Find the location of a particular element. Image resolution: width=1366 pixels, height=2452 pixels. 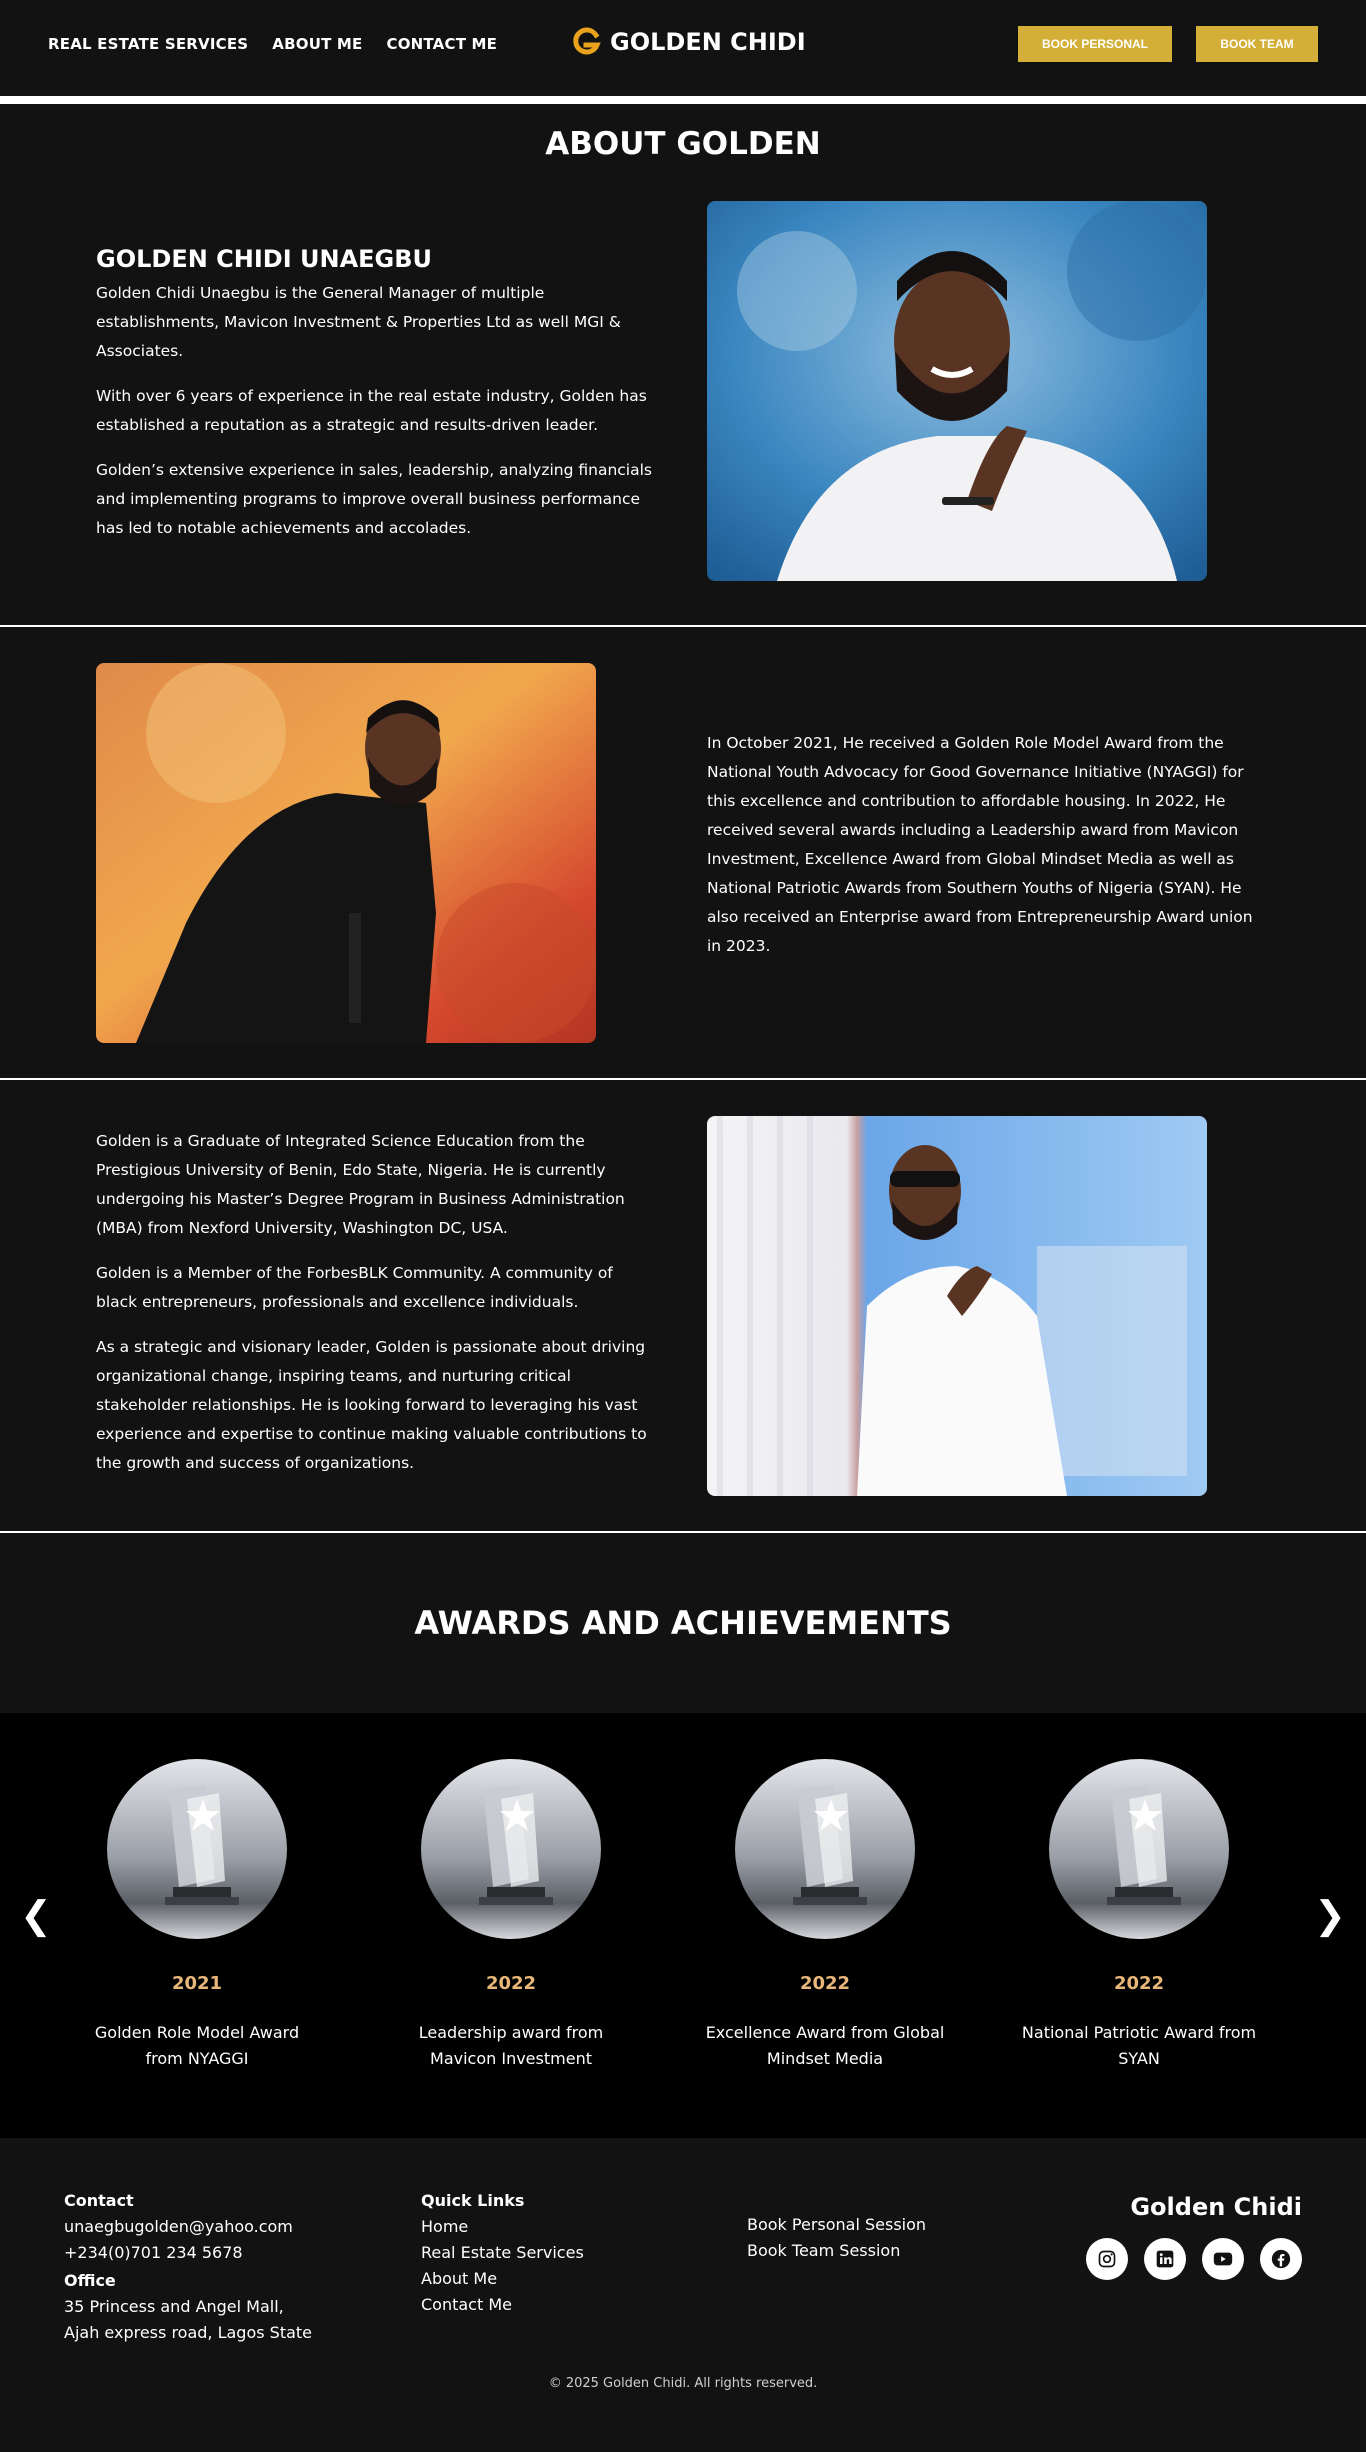

office-address-line: Ajah express road, Lagos State is located at coordinates (188, 2332).